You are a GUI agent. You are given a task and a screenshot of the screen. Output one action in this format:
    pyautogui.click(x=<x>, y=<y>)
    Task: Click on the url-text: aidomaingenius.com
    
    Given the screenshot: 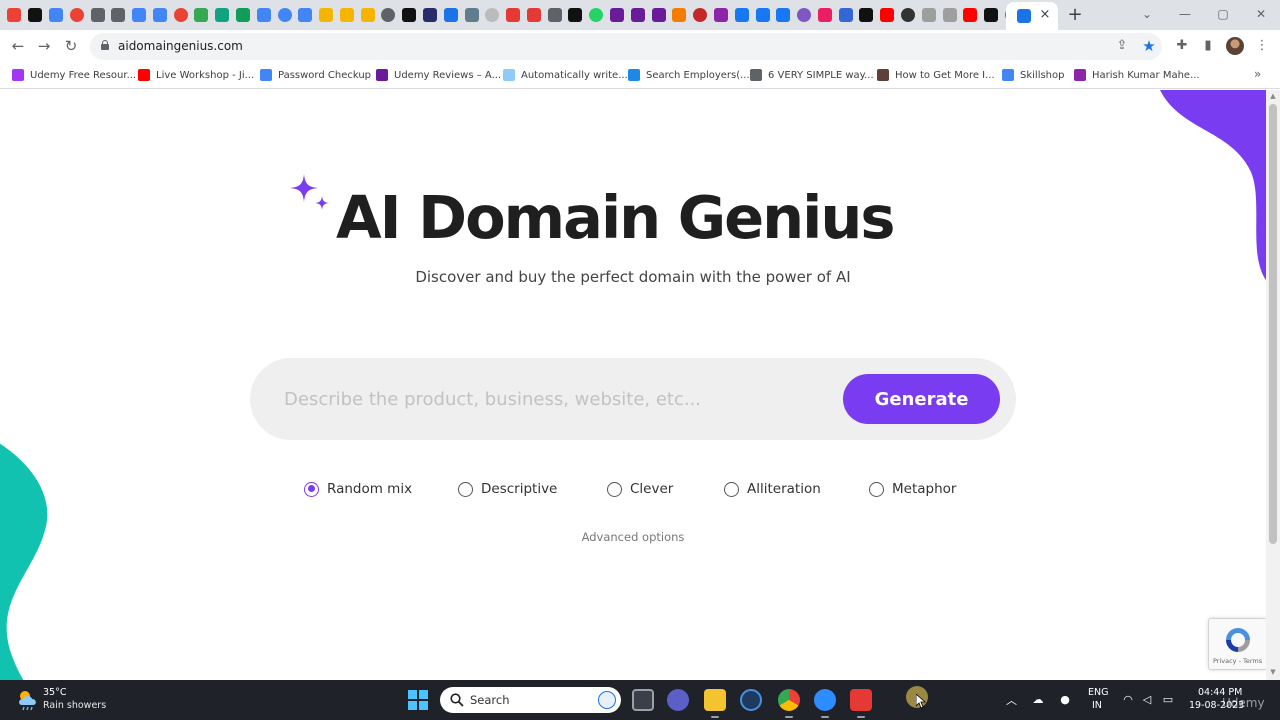 What is the action you would take?
    pyautogui.click(x=180, y=46)
    